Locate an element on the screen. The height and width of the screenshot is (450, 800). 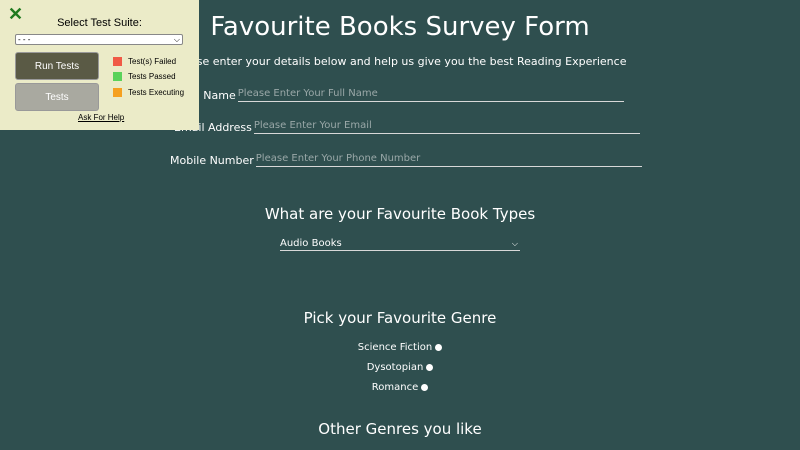
legend-label: Test(s) Failed is located at coordinates (152, 61).